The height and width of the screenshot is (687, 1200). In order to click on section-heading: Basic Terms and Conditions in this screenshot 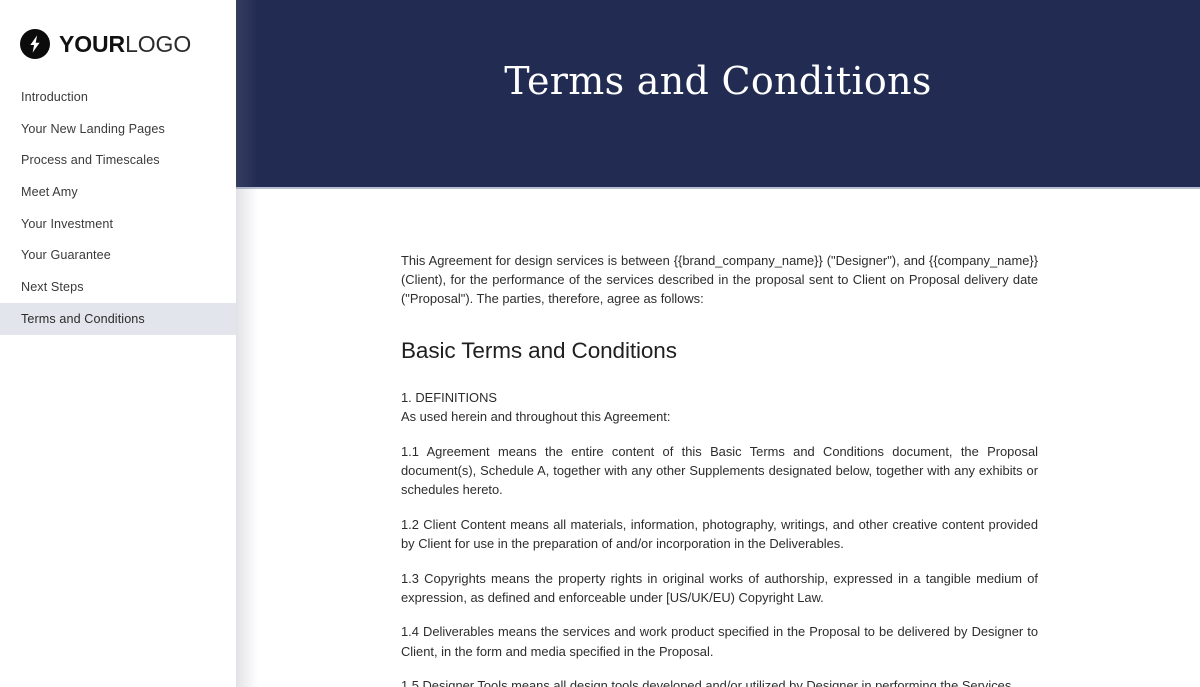, I will do `click(539, 350)`.